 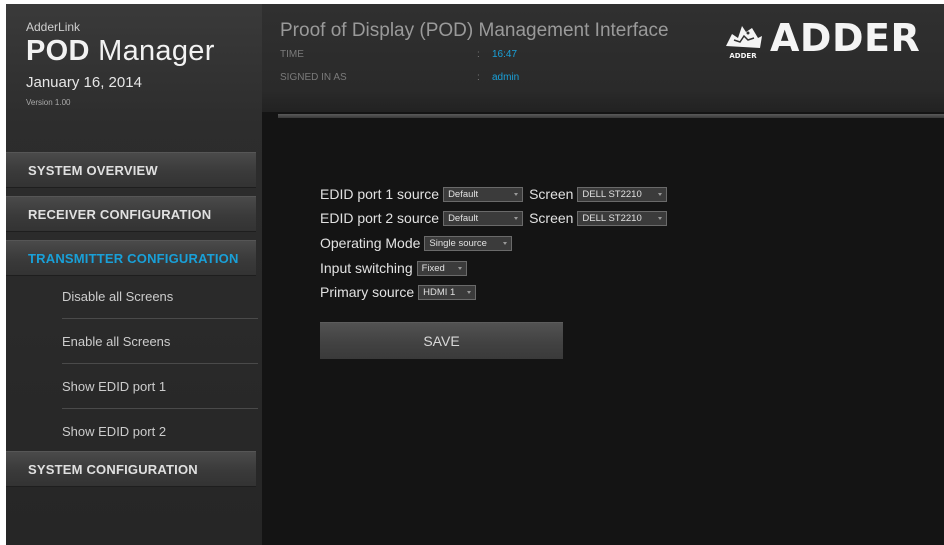 What do you see at coordinates (160, 386) in the screenshot?
I see `nav-sub-show-edid-port-1: Show EDID port 1` at bounding box center [160, 386].